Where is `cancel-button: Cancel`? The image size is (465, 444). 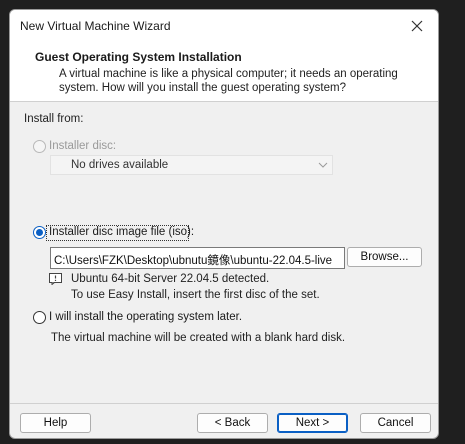 cancel-button: Cancel is located at coordinates (395, 423).